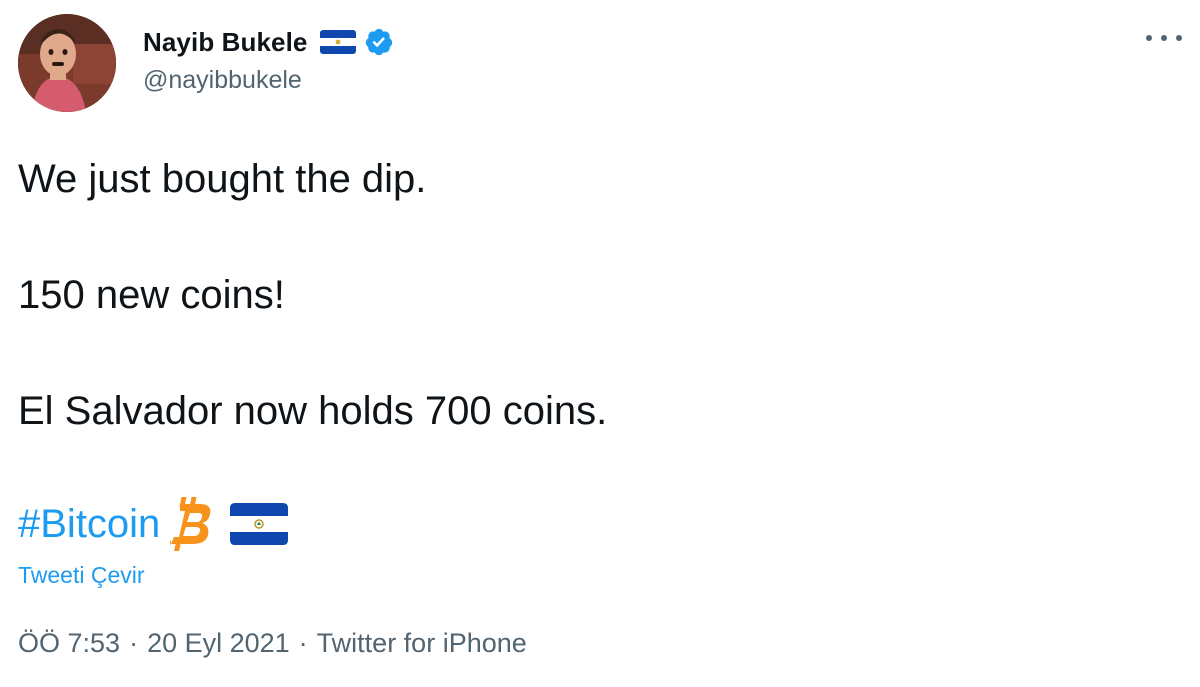 The height and width of the screenshot is (687, 1200). I want to click on tweet-paragraph: 150 new coins!, so click(151, 295).